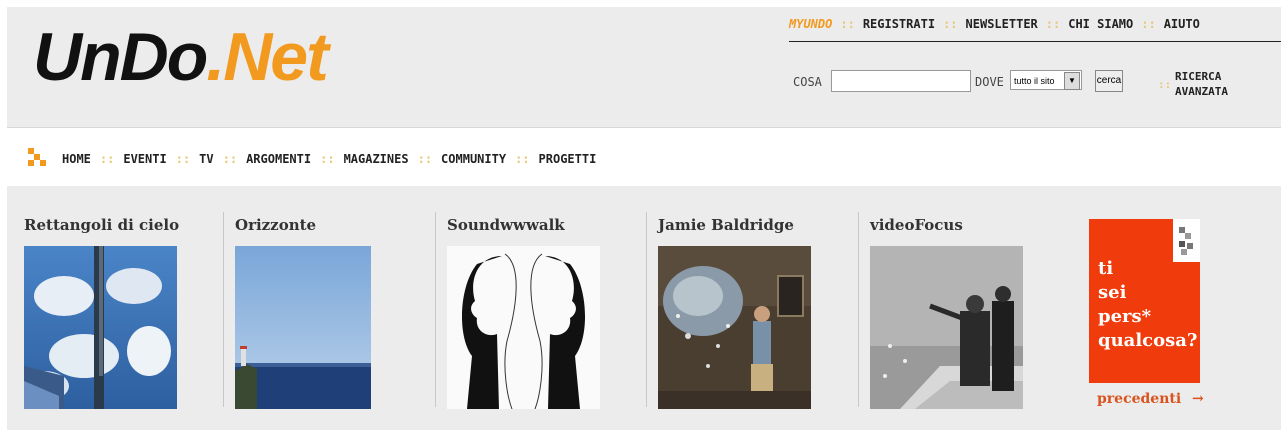 The image size is (1281, 430). What do you see at coordinates (120, 57) in the screenshot?
I see `logo-undo: UnDo` at bounding box center [120, 57].